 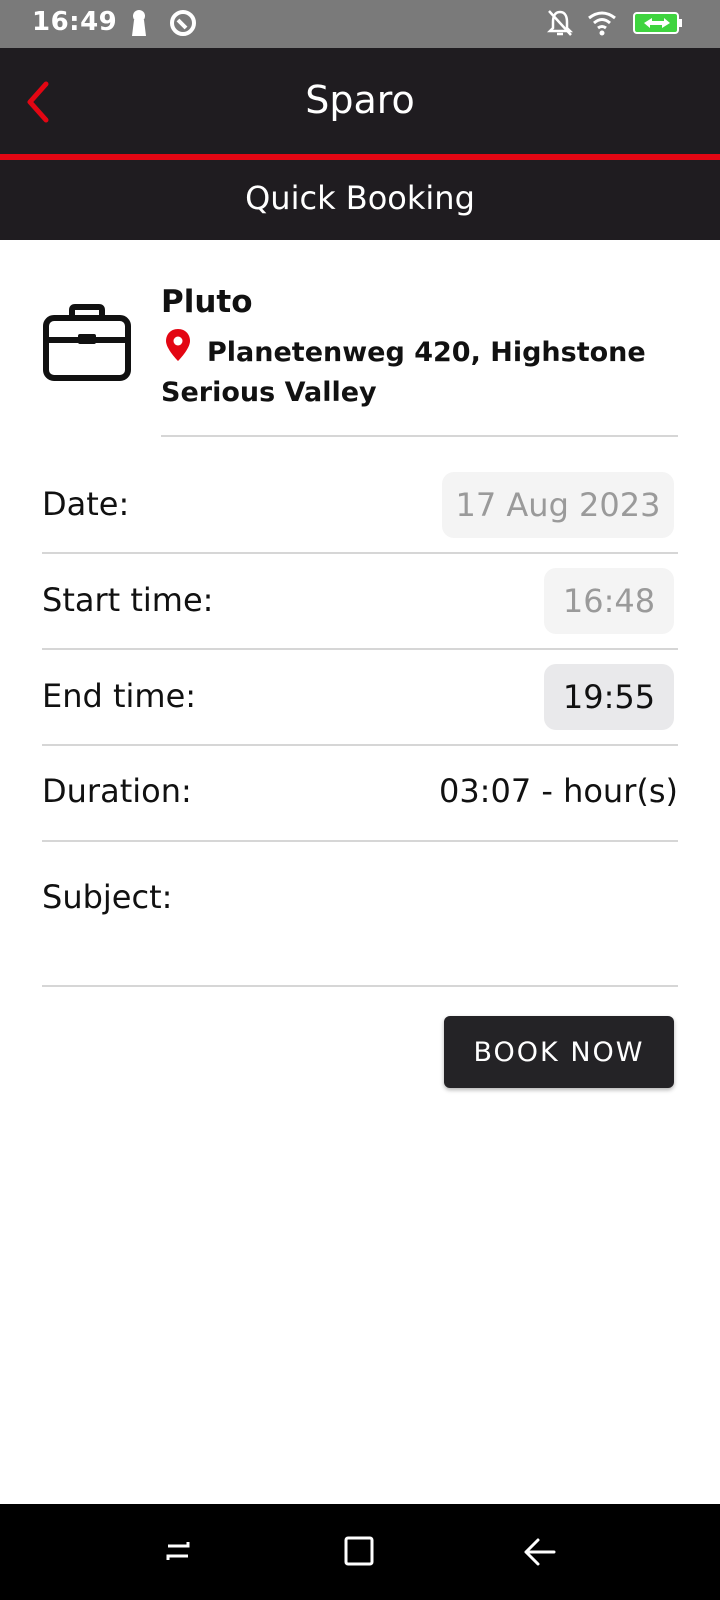 I want to click on sub-header: Quick Booking, so click(x=360, y=200).